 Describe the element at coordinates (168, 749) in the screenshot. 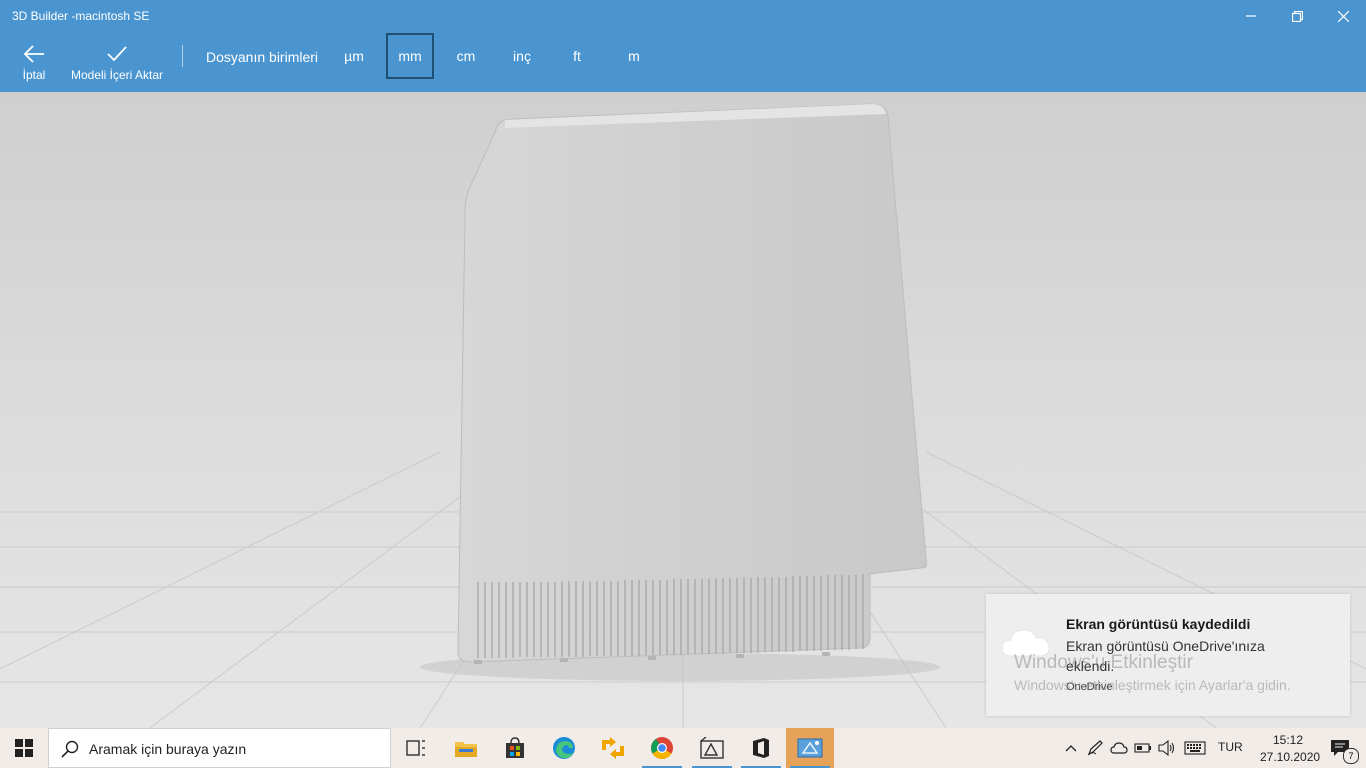

I see `search-placeholder: Aramak için buraya yazın` at that location.